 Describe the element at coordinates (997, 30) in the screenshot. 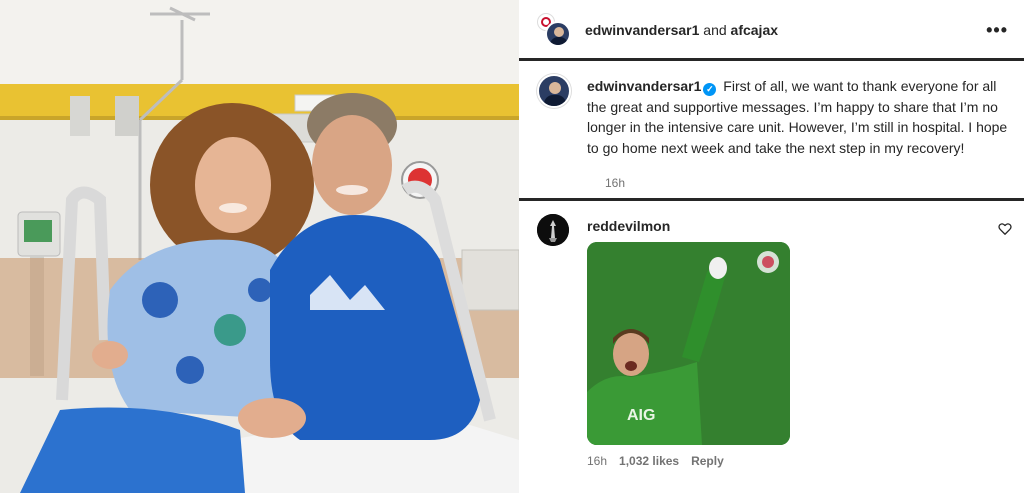

I see `more-horizontal-icon: •••` at that location.